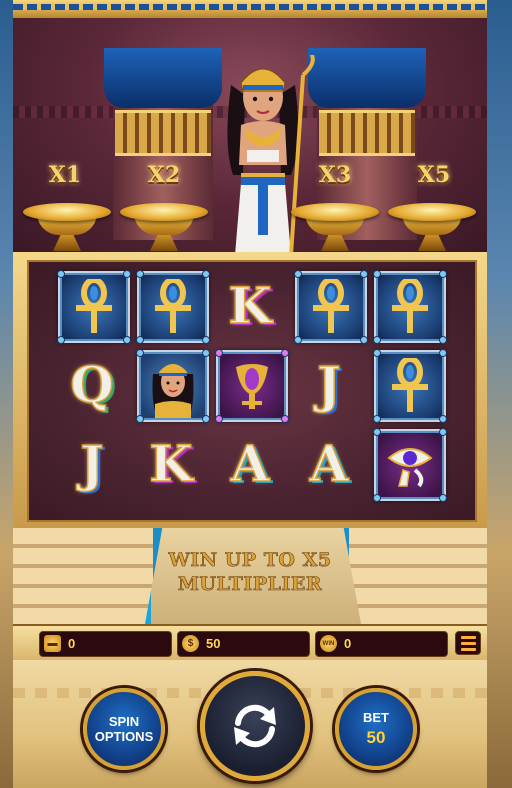 This screenshot has height=788, width=512. What do you see at coordinates (250, 584) in the screenshot?
I see `banner-line-2: MULTIPLIER` at bounding box center [250, 584].